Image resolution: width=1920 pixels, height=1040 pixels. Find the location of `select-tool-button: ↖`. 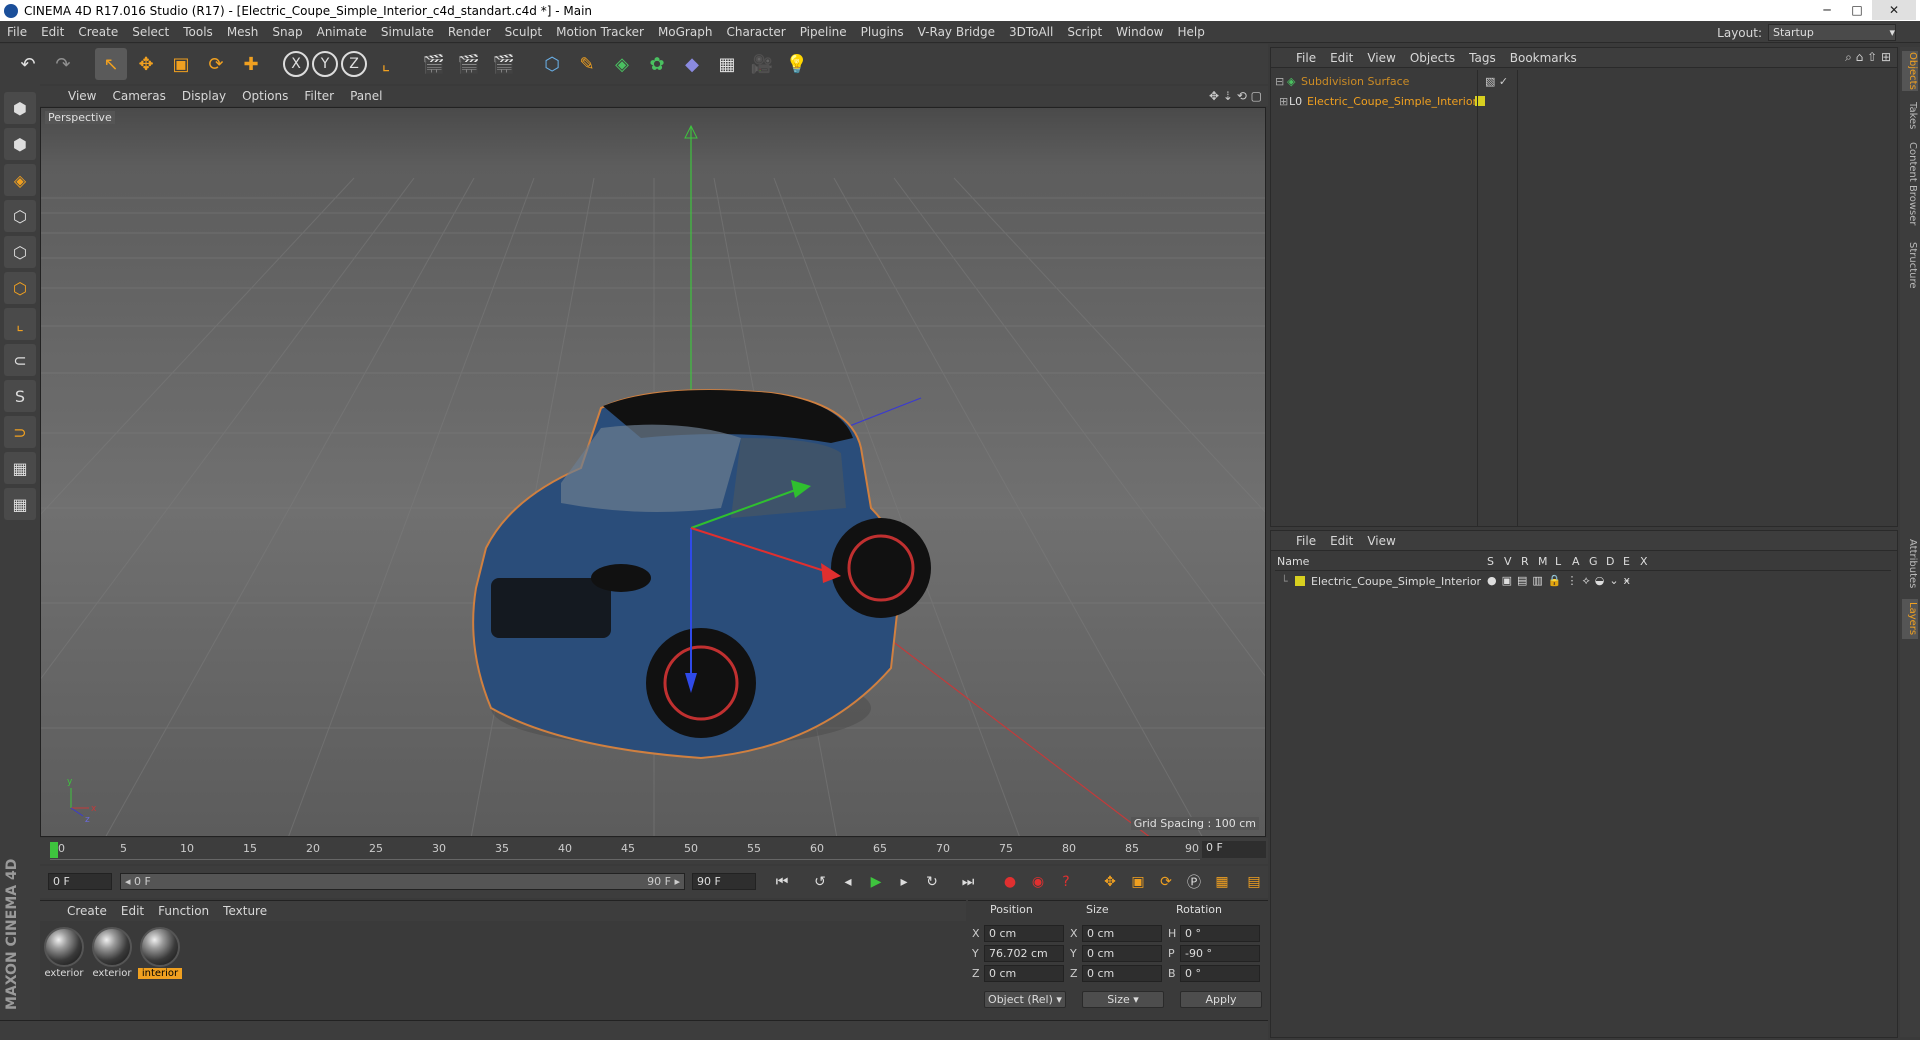

select-tool-button: ↖ is located at coordinates (111, 64).